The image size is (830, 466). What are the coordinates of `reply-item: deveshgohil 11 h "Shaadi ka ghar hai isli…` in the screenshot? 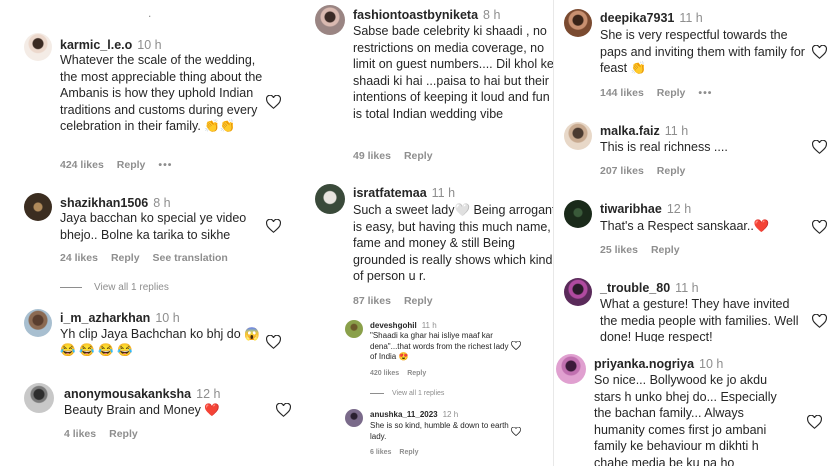 It's located at (430, 361).